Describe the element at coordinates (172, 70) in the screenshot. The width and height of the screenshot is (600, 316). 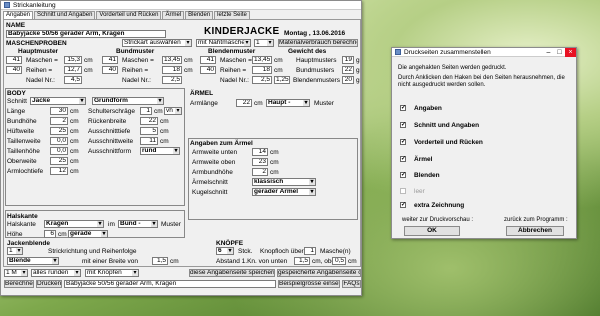
I see `bundmuster-reihen-cm: 18` at that location.